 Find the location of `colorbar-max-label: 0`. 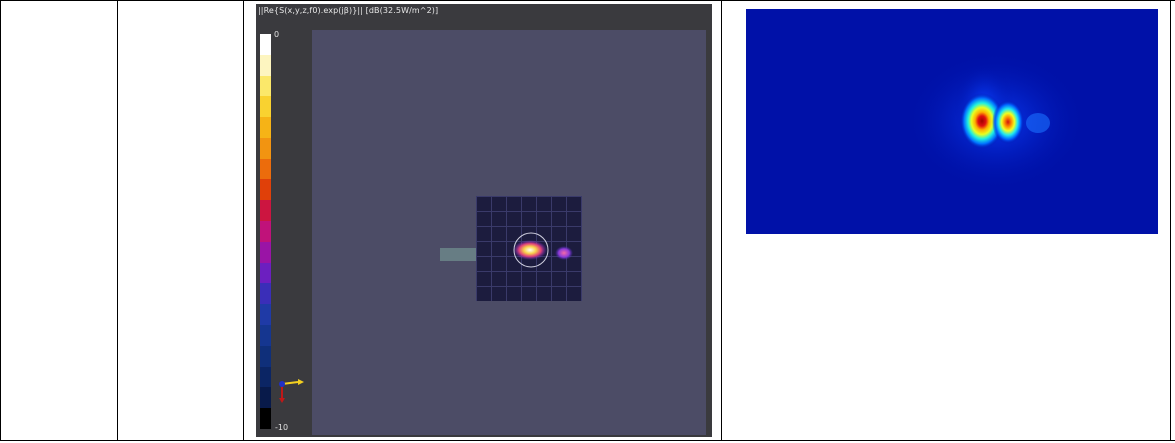

colorbar-max-label: 0 is located at coordinates (277, 34).